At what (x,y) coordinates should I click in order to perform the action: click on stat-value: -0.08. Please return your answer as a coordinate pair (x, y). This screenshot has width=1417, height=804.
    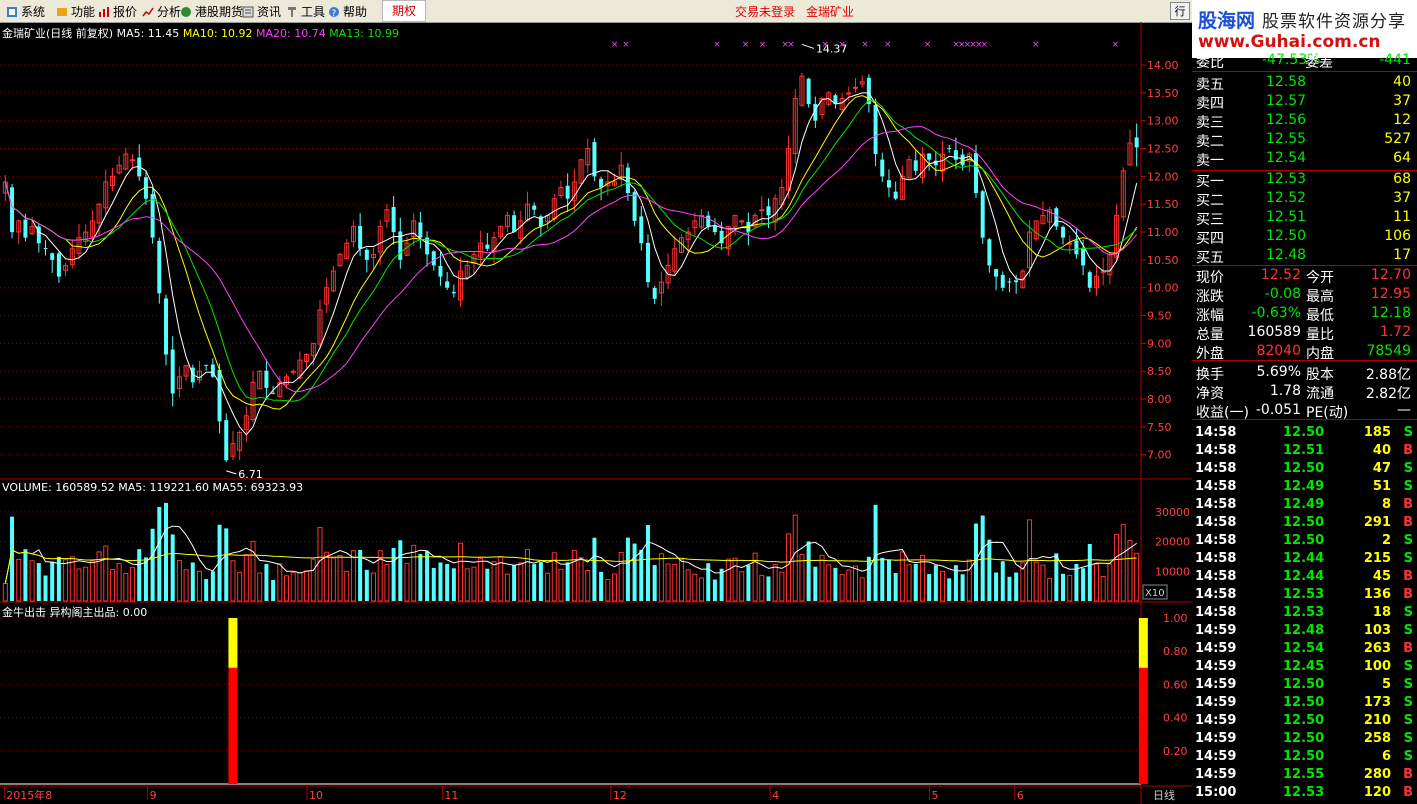
    Looking at the image, I should click on (1282, 294).